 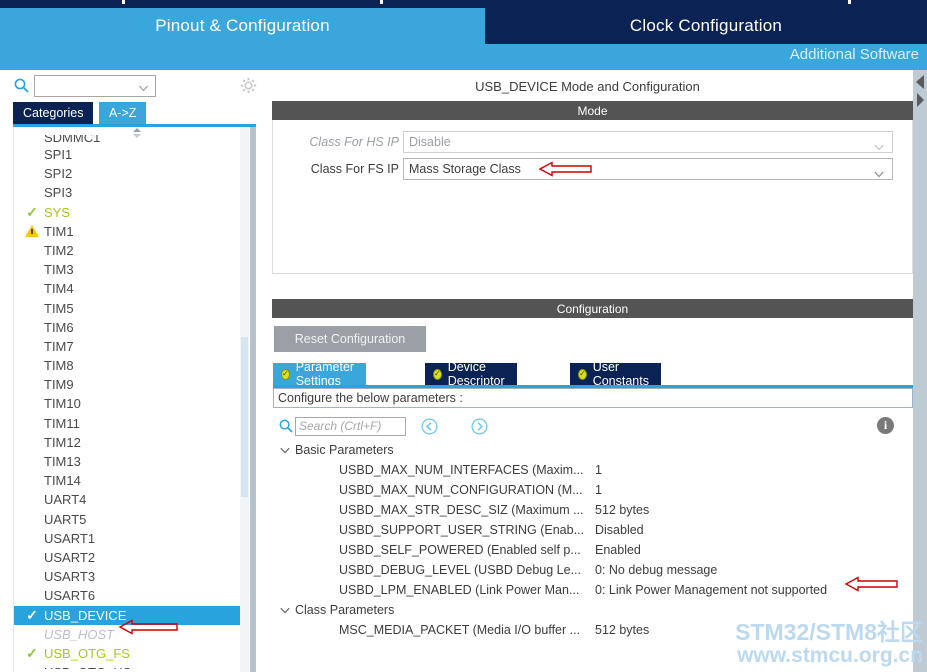 What do you see at coordinates (128, 288) in the screenshot?
I see `sidebar-item-tim4: TIM4` at bounding box center [128, 288].